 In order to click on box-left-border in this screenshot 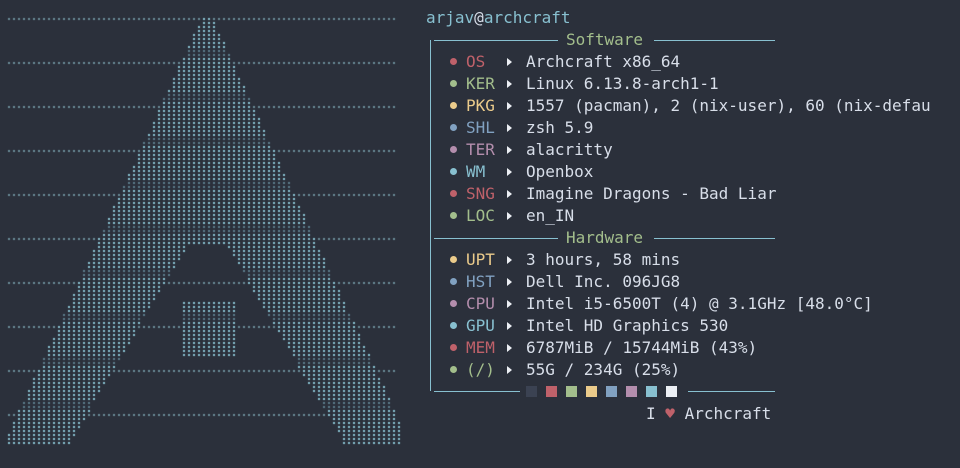, I will do `click(430, 215)`.